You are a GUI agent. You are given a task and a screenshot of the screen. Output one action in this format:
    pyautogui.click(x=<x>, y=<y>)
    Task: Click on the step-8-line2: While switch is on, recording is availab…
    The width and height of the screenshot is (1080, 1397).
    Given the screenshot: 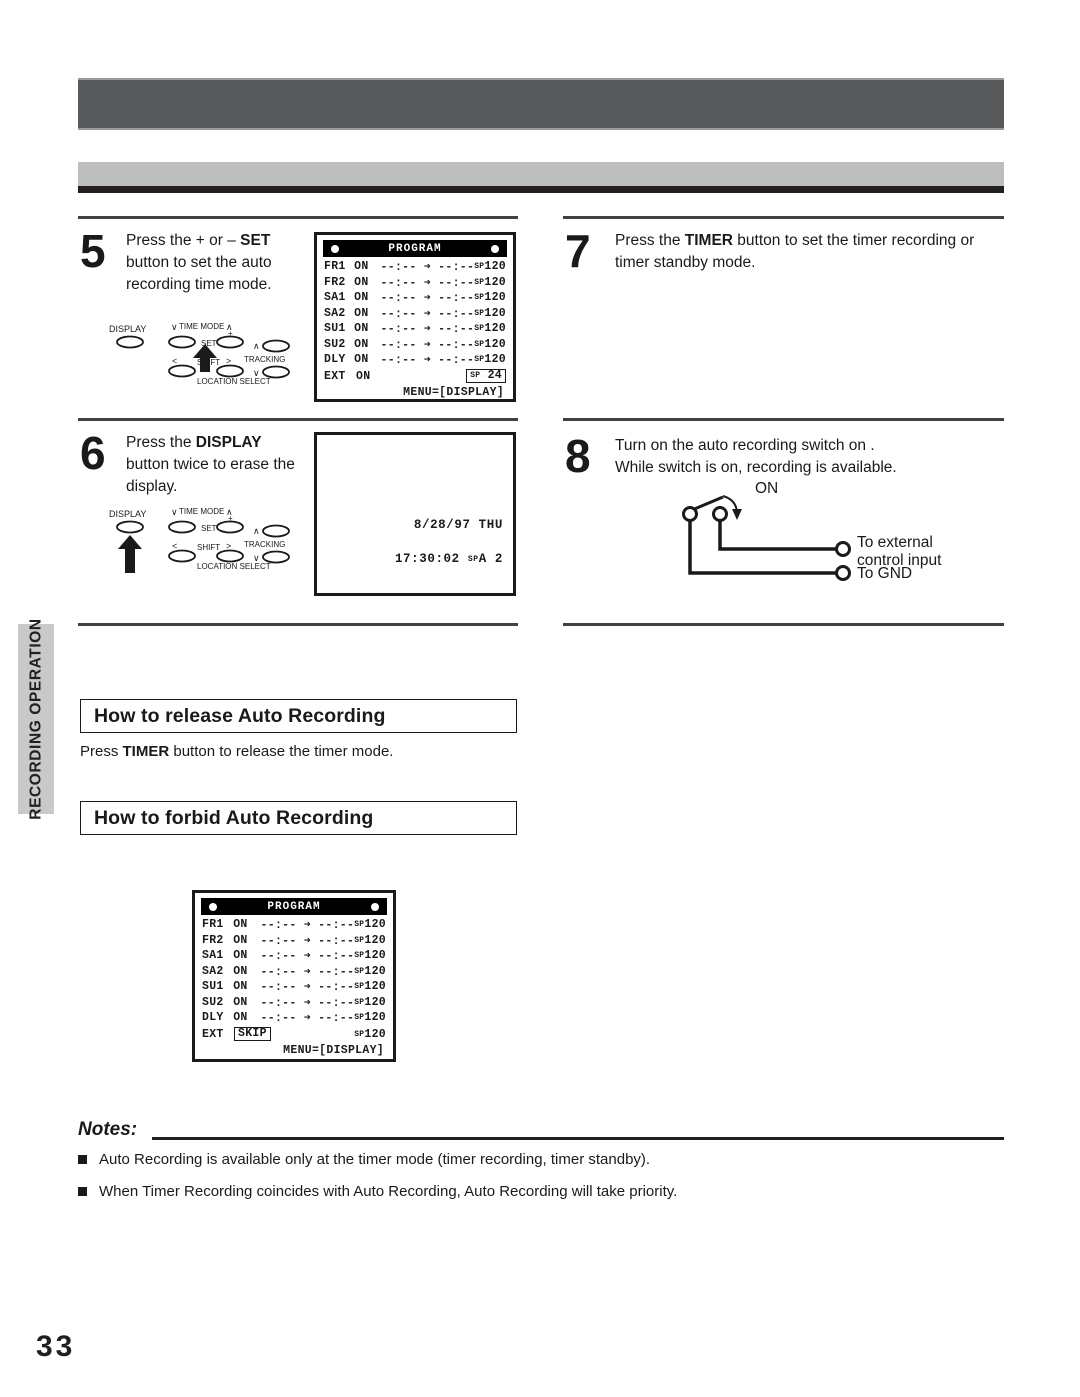 What is the action you would take?
    pyautogui.click(x=756, y=467)
    